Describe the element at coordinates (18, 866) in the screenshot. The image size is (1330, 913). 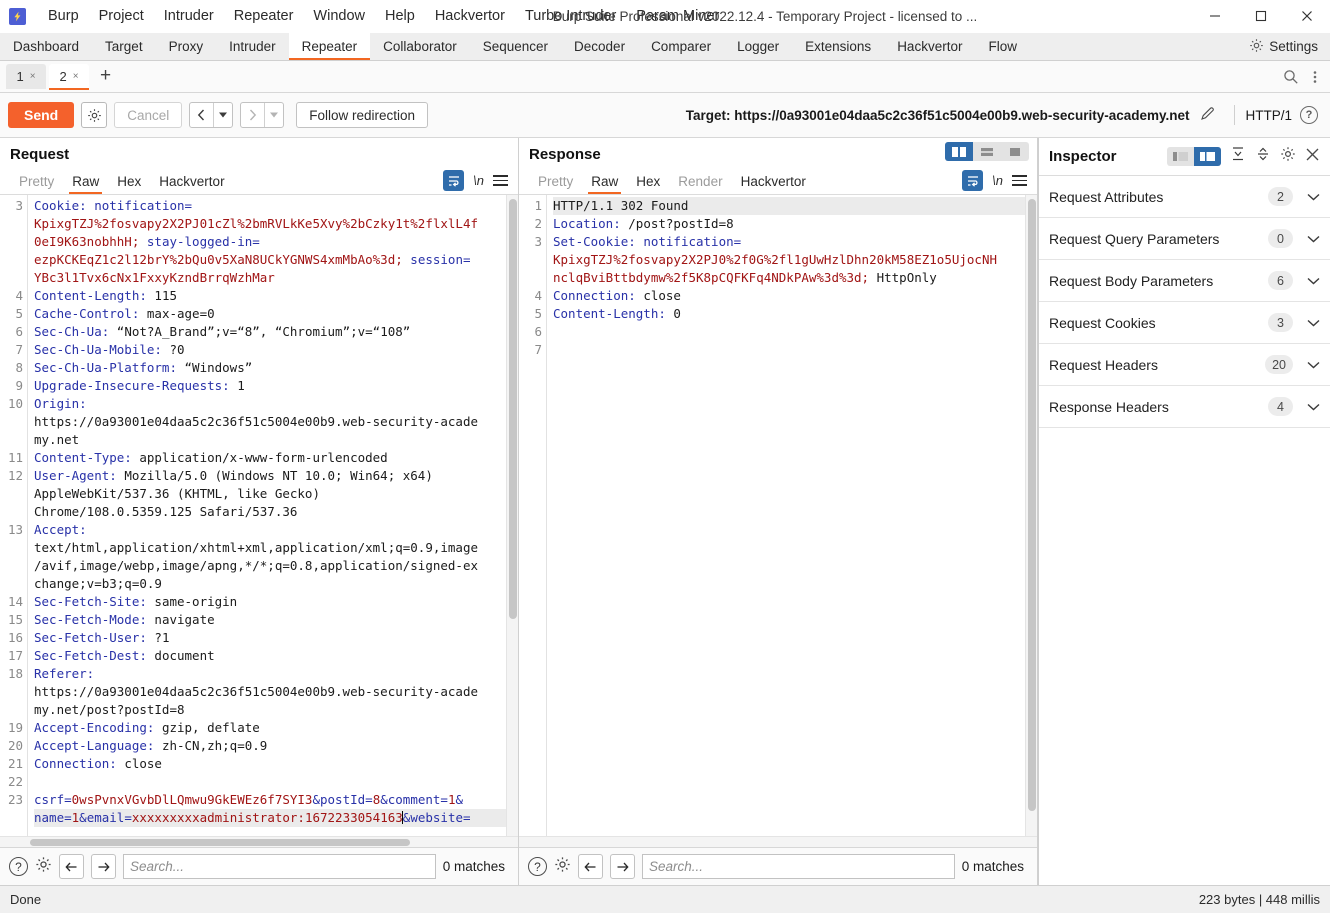
I see `help-circle-icon: ?` at that location.